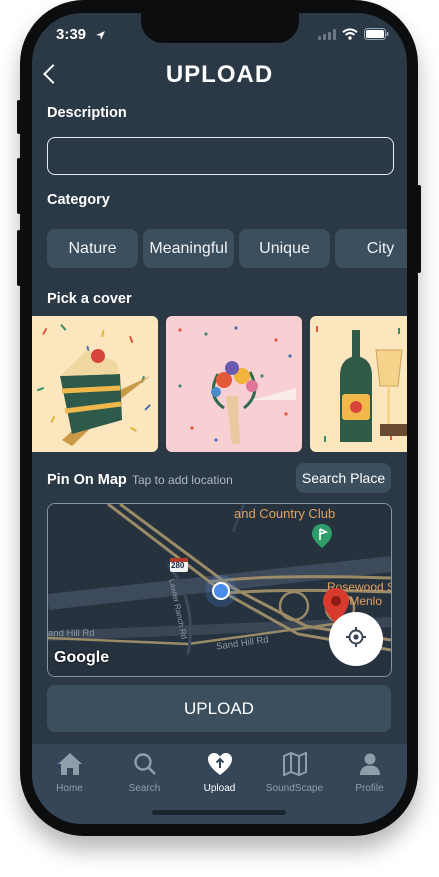 The width and height of the screenshot is (439, 877). I want to click on map-label-sand-hill-left: and Hill Rd, so click(71, 633).